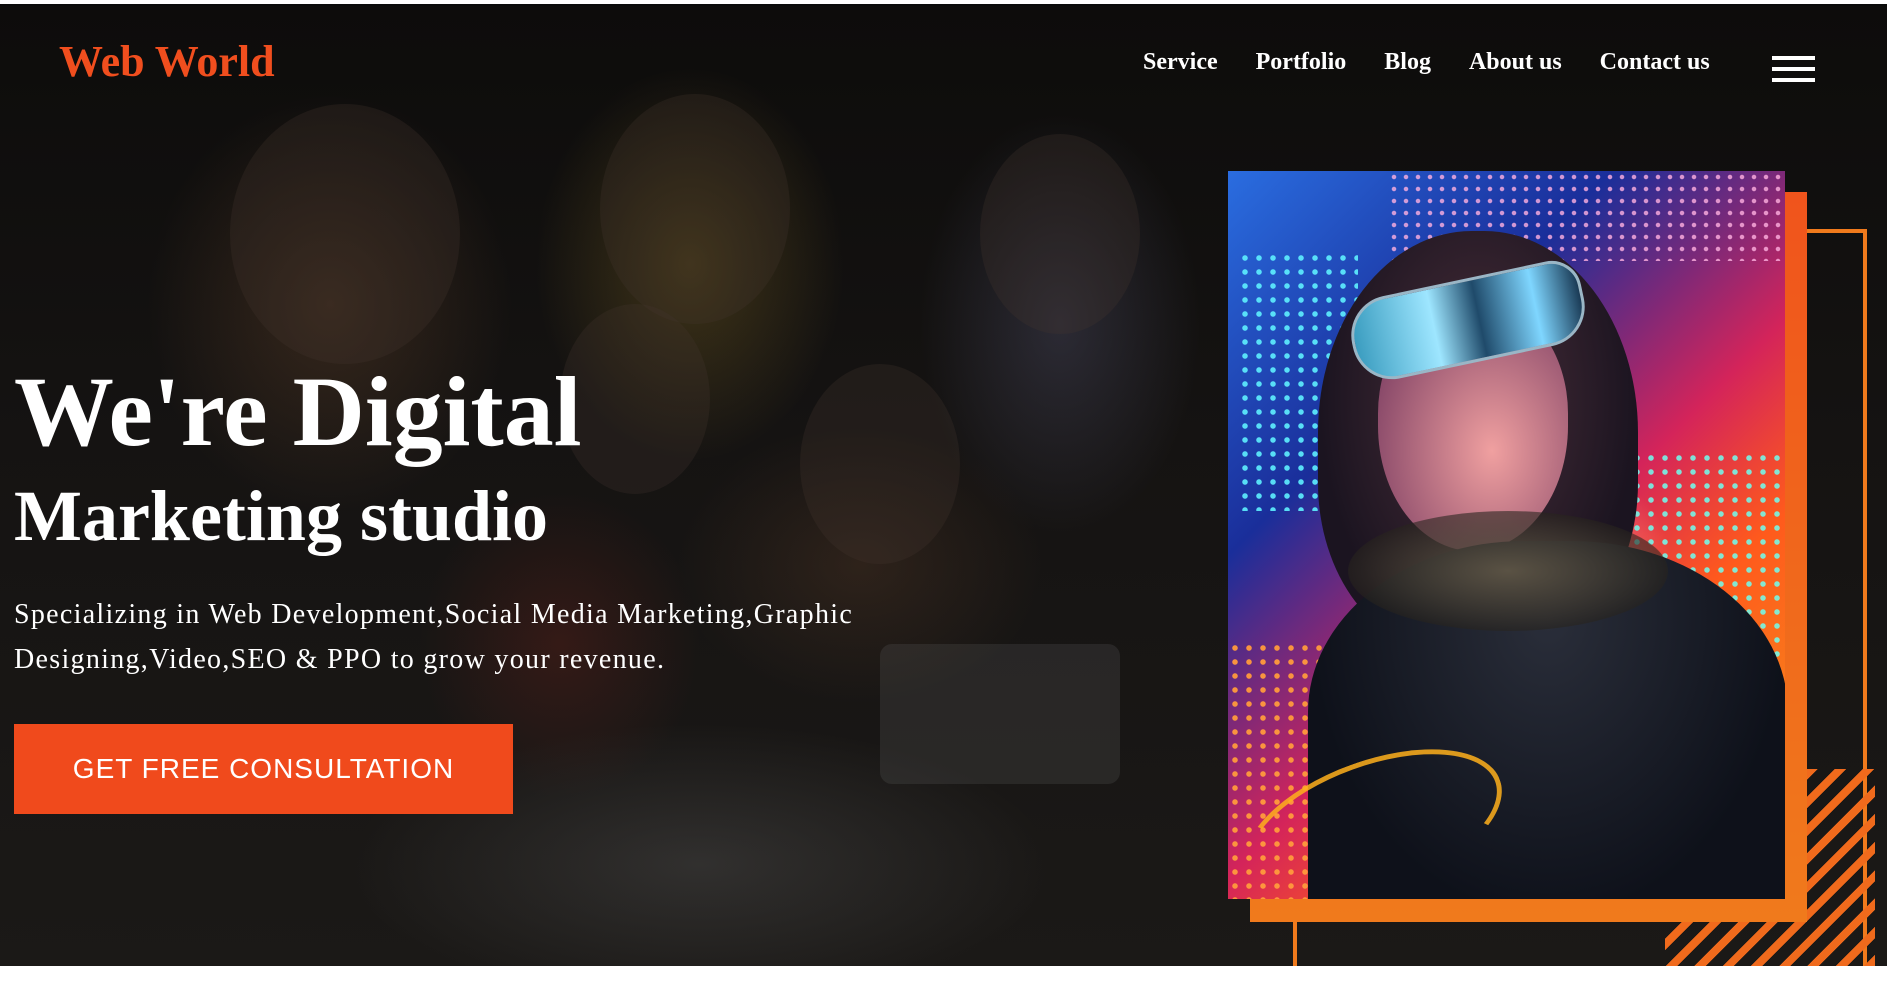 Image resolution: width=1887 pixels, height=987 pixels. I want to click on brand-logo: Web World, so click(167, 62).